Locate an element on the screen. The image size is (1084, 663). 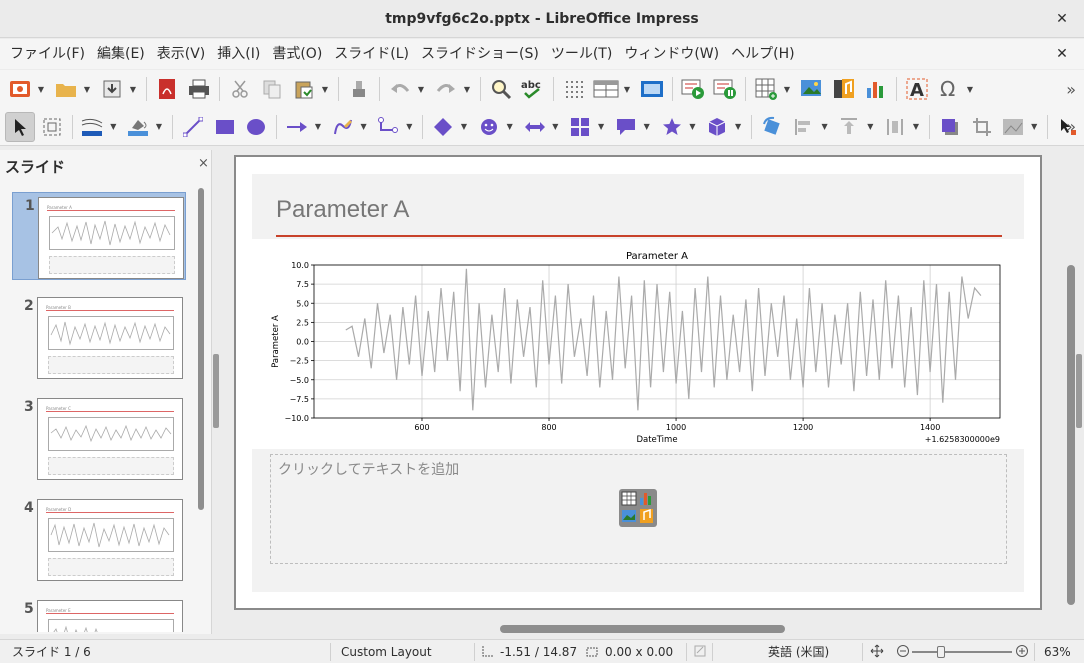
slides-panel-close-icon: × is located at coordinates (203, 163).